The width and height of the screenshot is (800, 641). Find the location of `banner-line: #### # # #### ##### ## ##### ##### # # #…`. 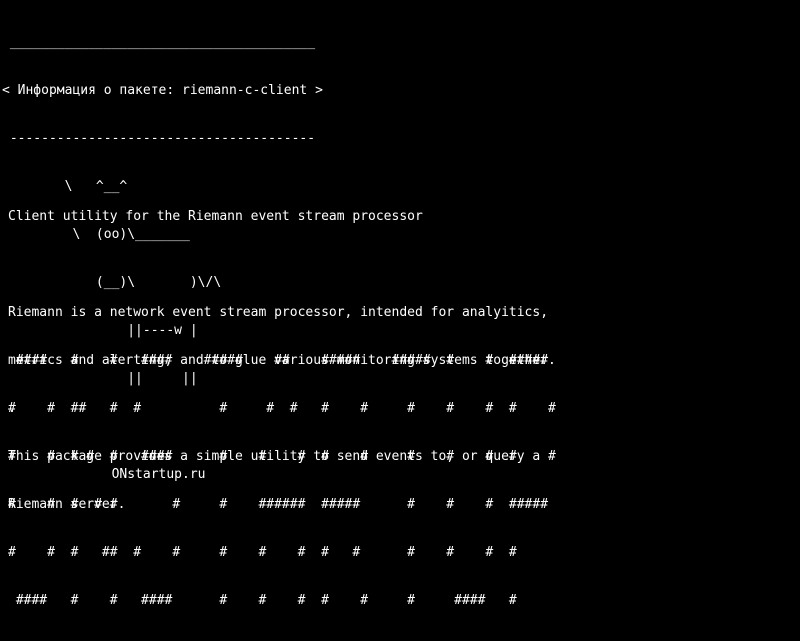

banner-line: #### # # #### ##### ## ##### ##### # # #… is located at coordinates (278, 360).